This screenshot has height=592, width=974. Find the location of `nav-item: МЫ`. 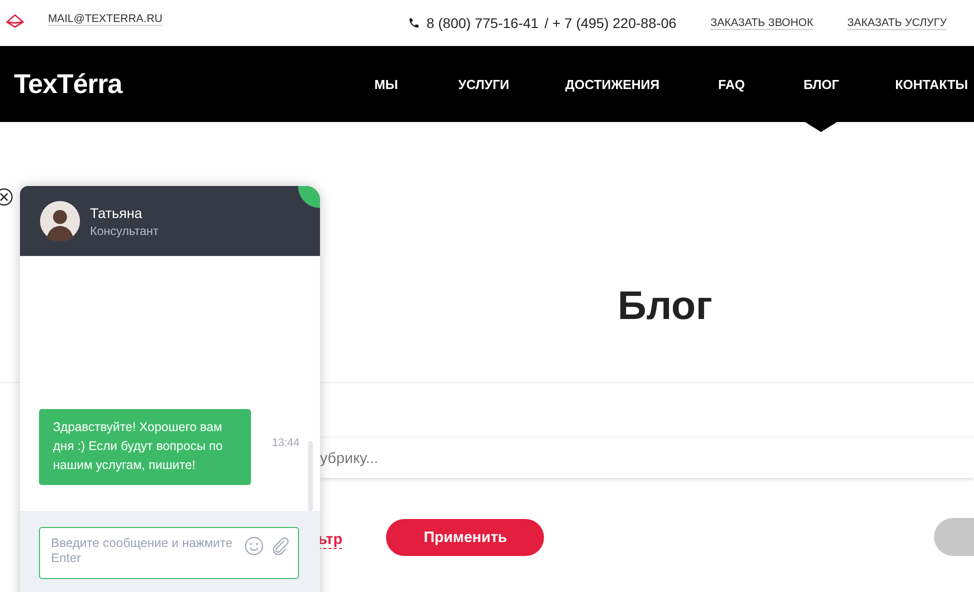

nav-item: МЫ is located at coordinates (386, 89).